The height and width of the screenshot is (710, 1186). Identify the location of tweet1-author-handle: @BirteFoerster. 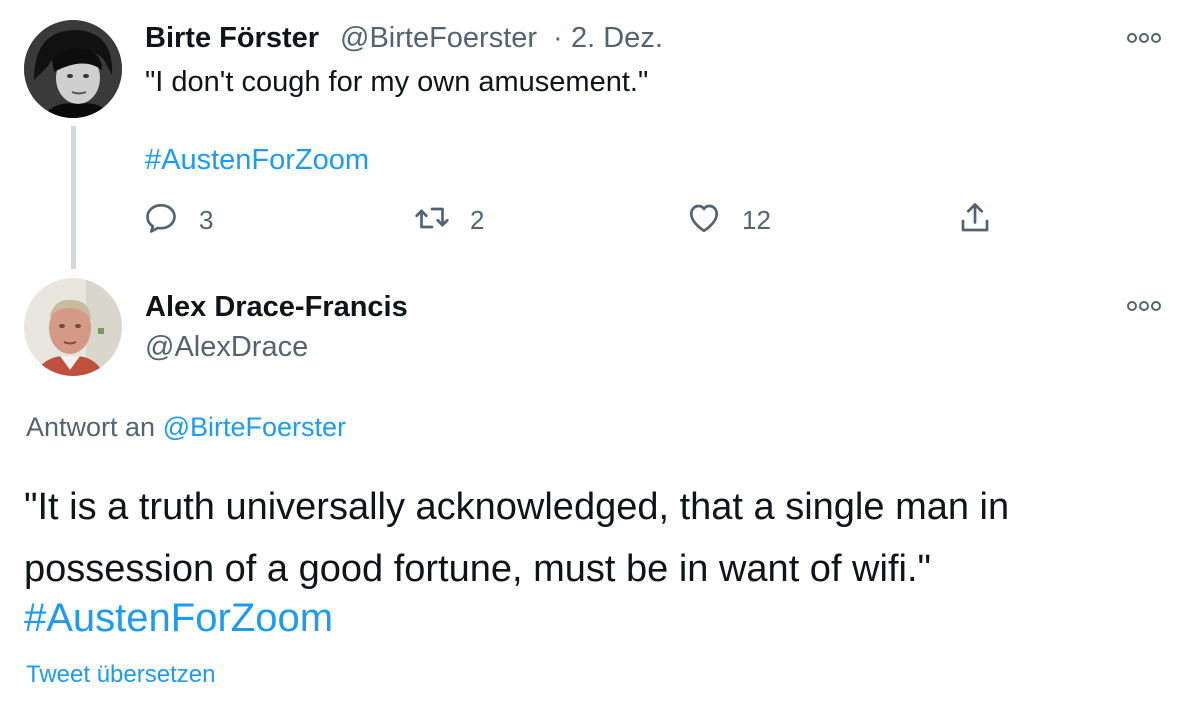
(438, 38).